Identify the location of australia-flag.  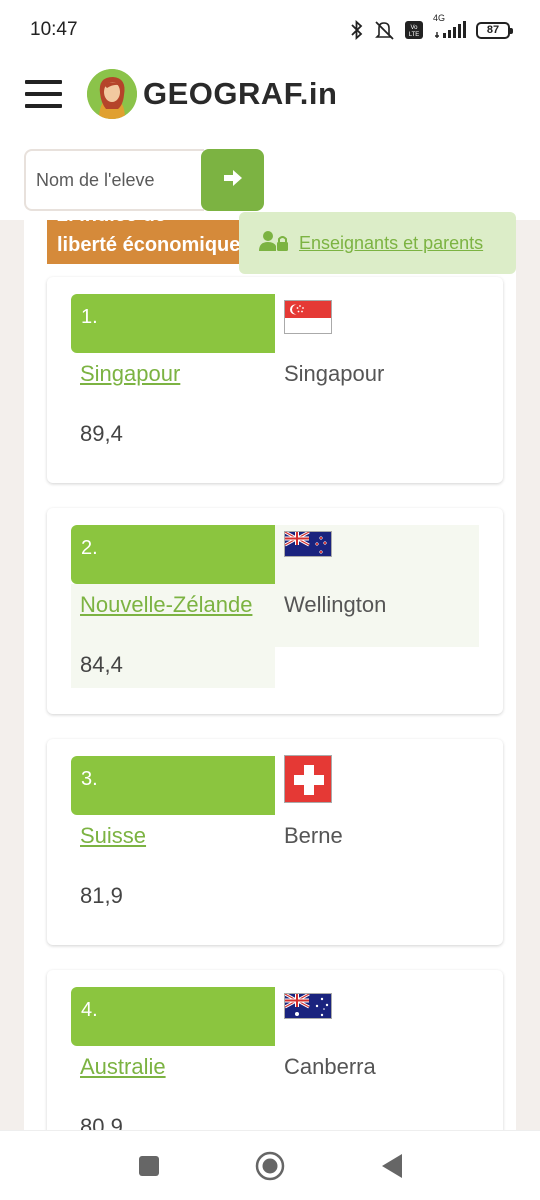
(308, 1006).